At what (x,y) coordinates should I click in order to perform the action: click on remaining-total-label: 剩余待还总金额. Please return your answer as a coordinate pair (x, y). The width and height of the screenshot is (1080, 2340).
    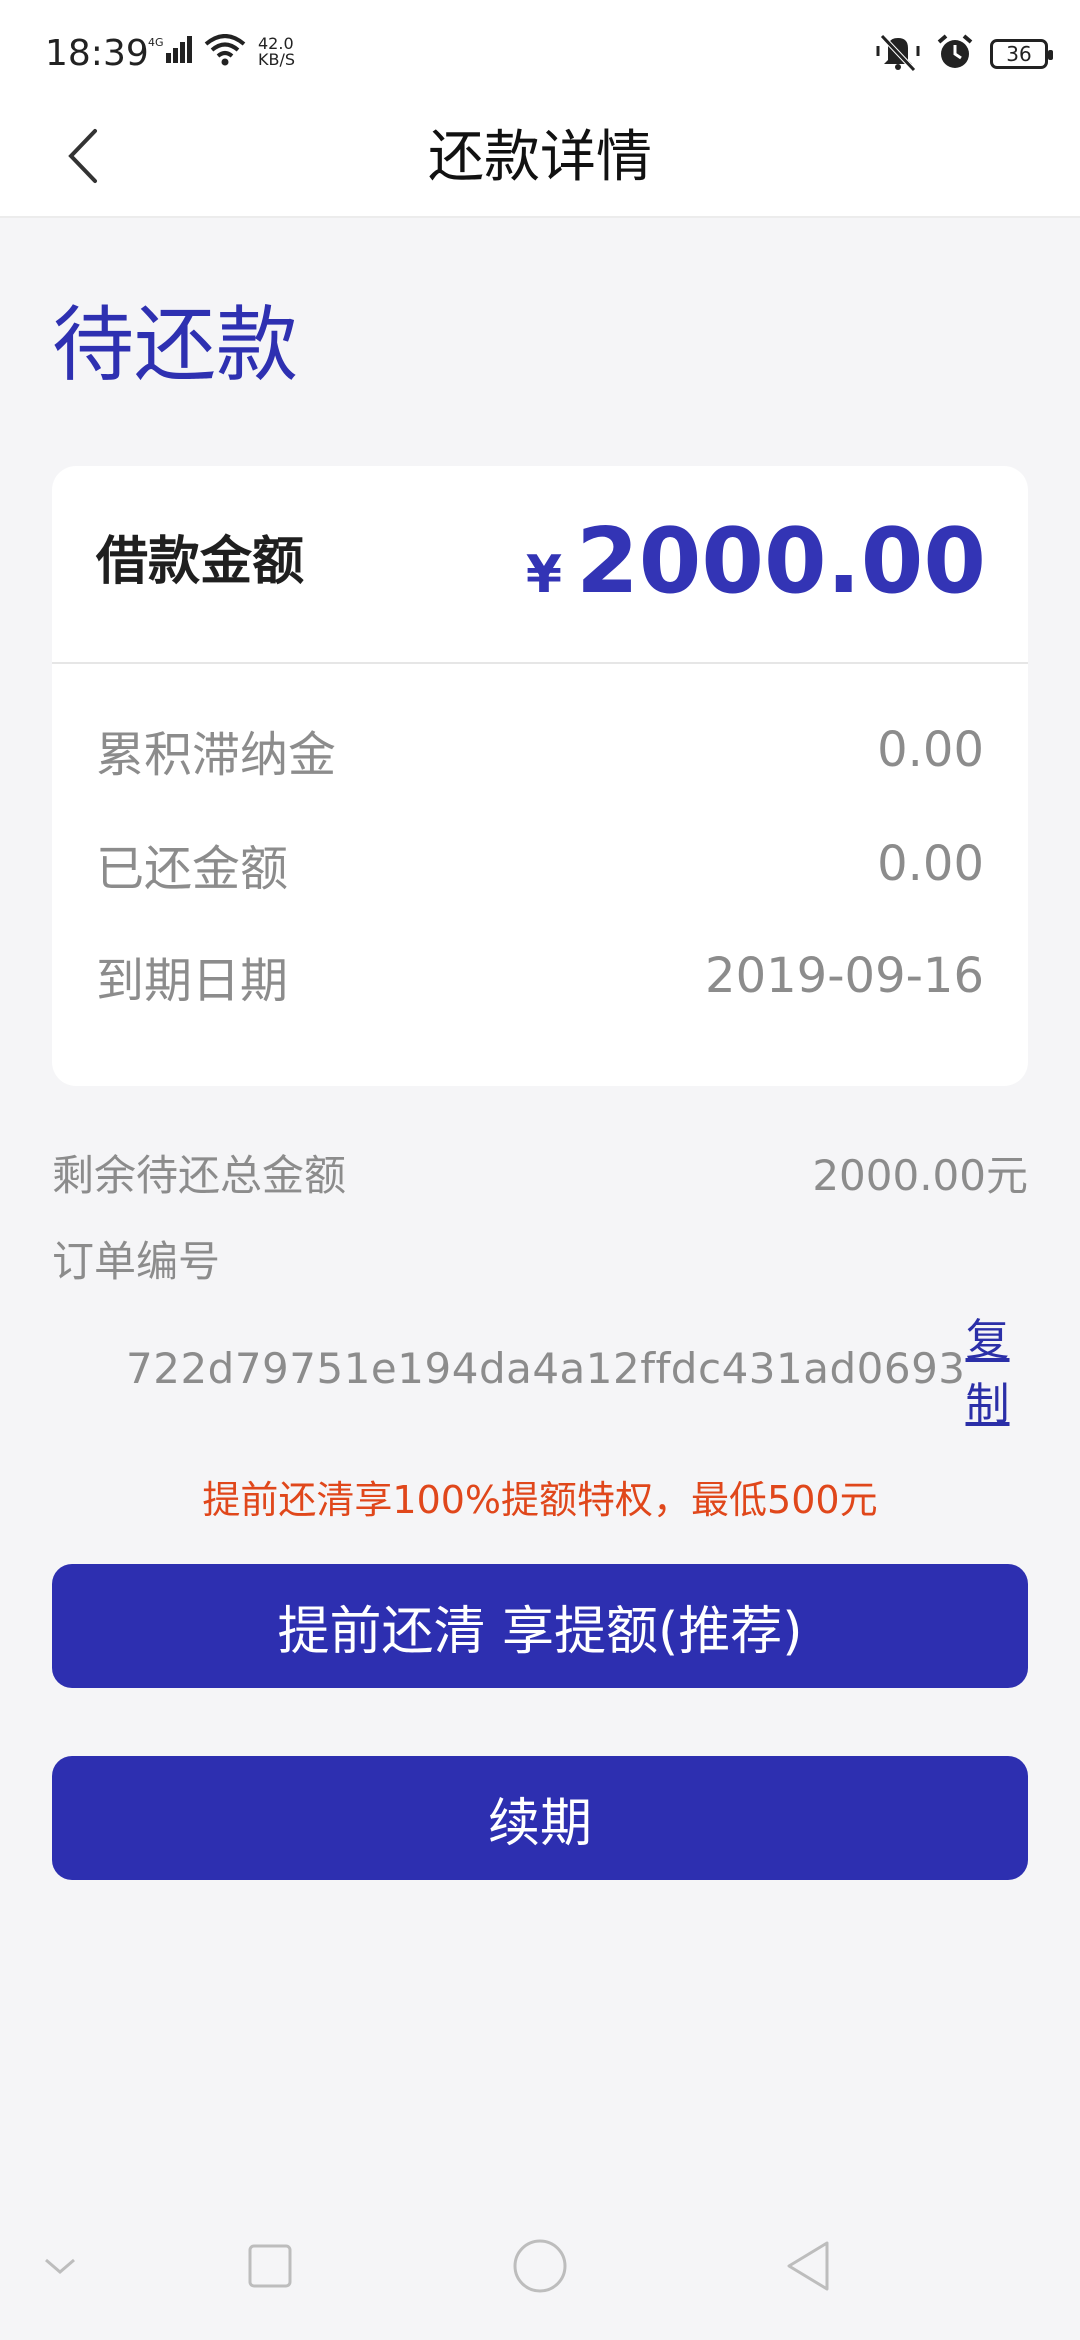
    Looking at the image, I should click on (199, 1175).